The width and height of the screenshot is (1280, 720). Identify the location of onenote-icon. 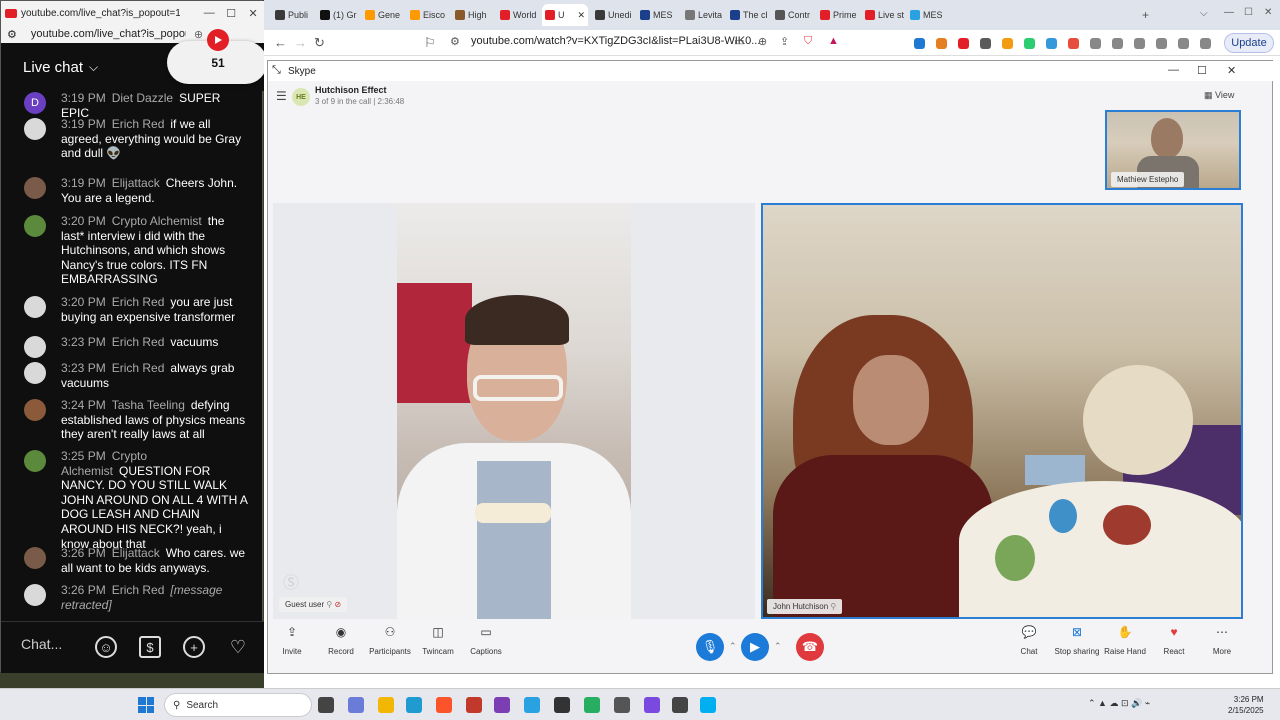
(502, 705).